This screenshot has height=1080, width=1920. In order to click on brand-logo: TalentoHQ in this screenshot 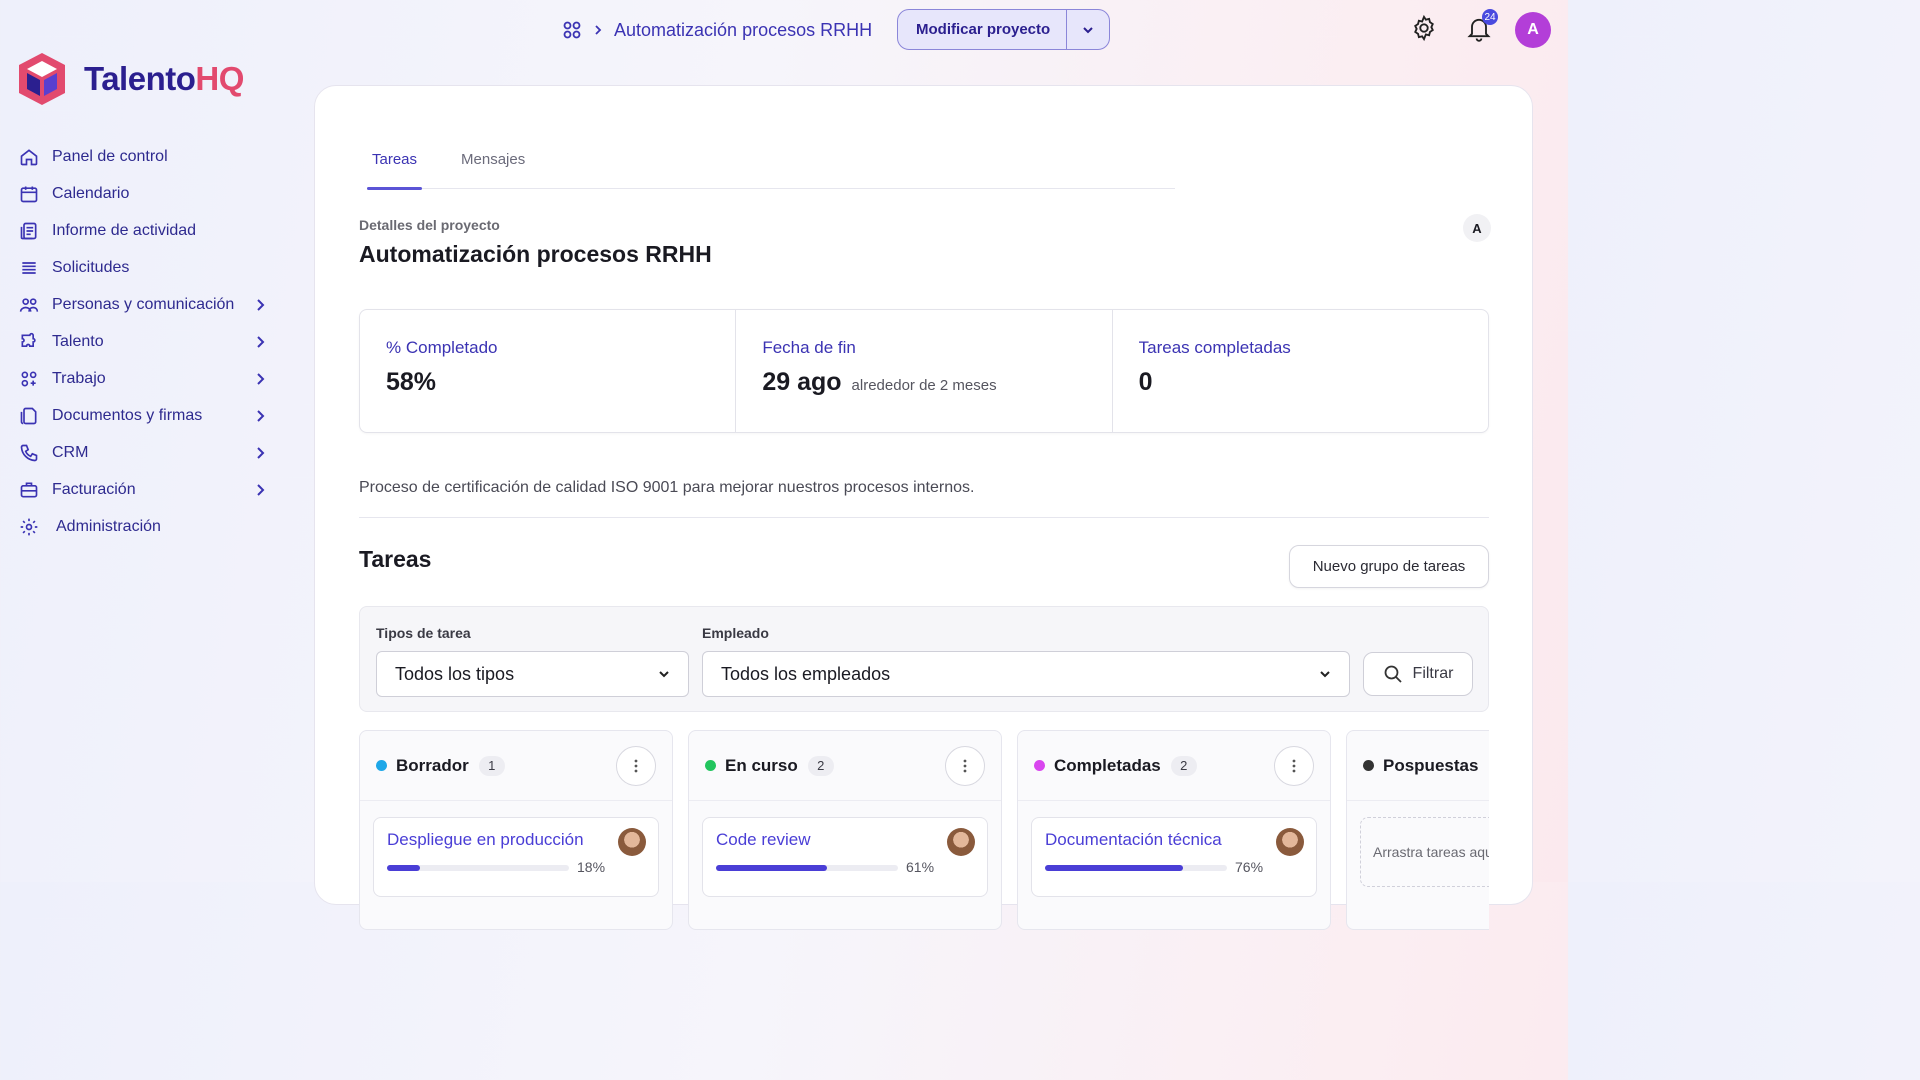, I will do `click(130, 79)`.